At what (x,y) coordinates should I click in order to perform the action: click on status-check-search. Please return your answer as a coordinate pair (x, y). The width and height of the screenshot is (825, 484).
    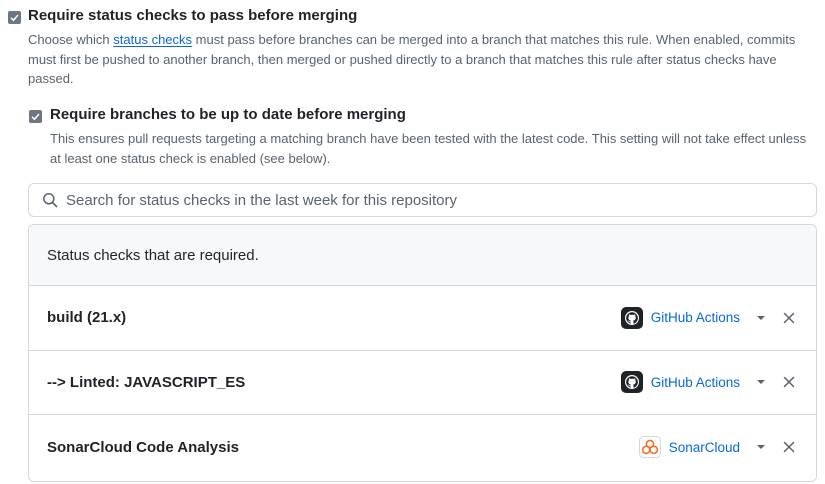
    Looking at the image, I should click on (422, 200).